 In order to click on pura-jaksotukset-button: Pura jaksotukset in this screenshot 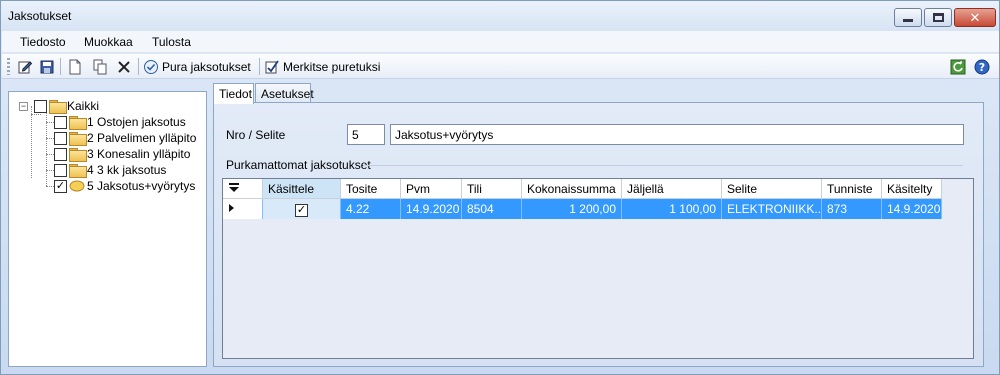, I will do `click(197, 66)`.